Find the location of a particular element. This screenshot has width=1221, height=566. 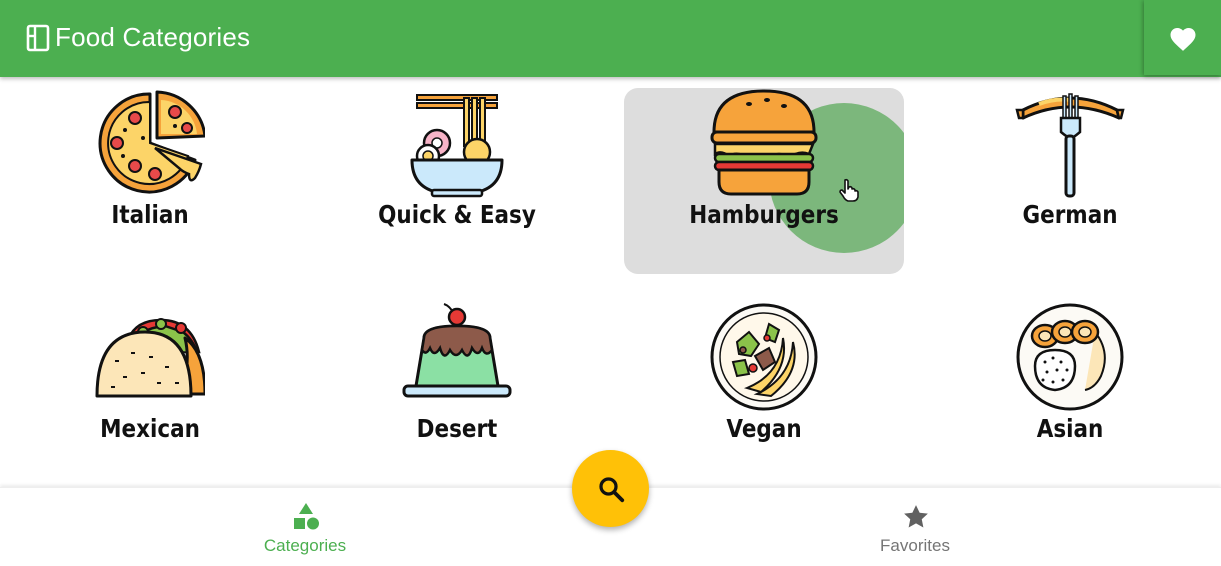

sausage-fork-icon is located at coordinates (1070, 145).